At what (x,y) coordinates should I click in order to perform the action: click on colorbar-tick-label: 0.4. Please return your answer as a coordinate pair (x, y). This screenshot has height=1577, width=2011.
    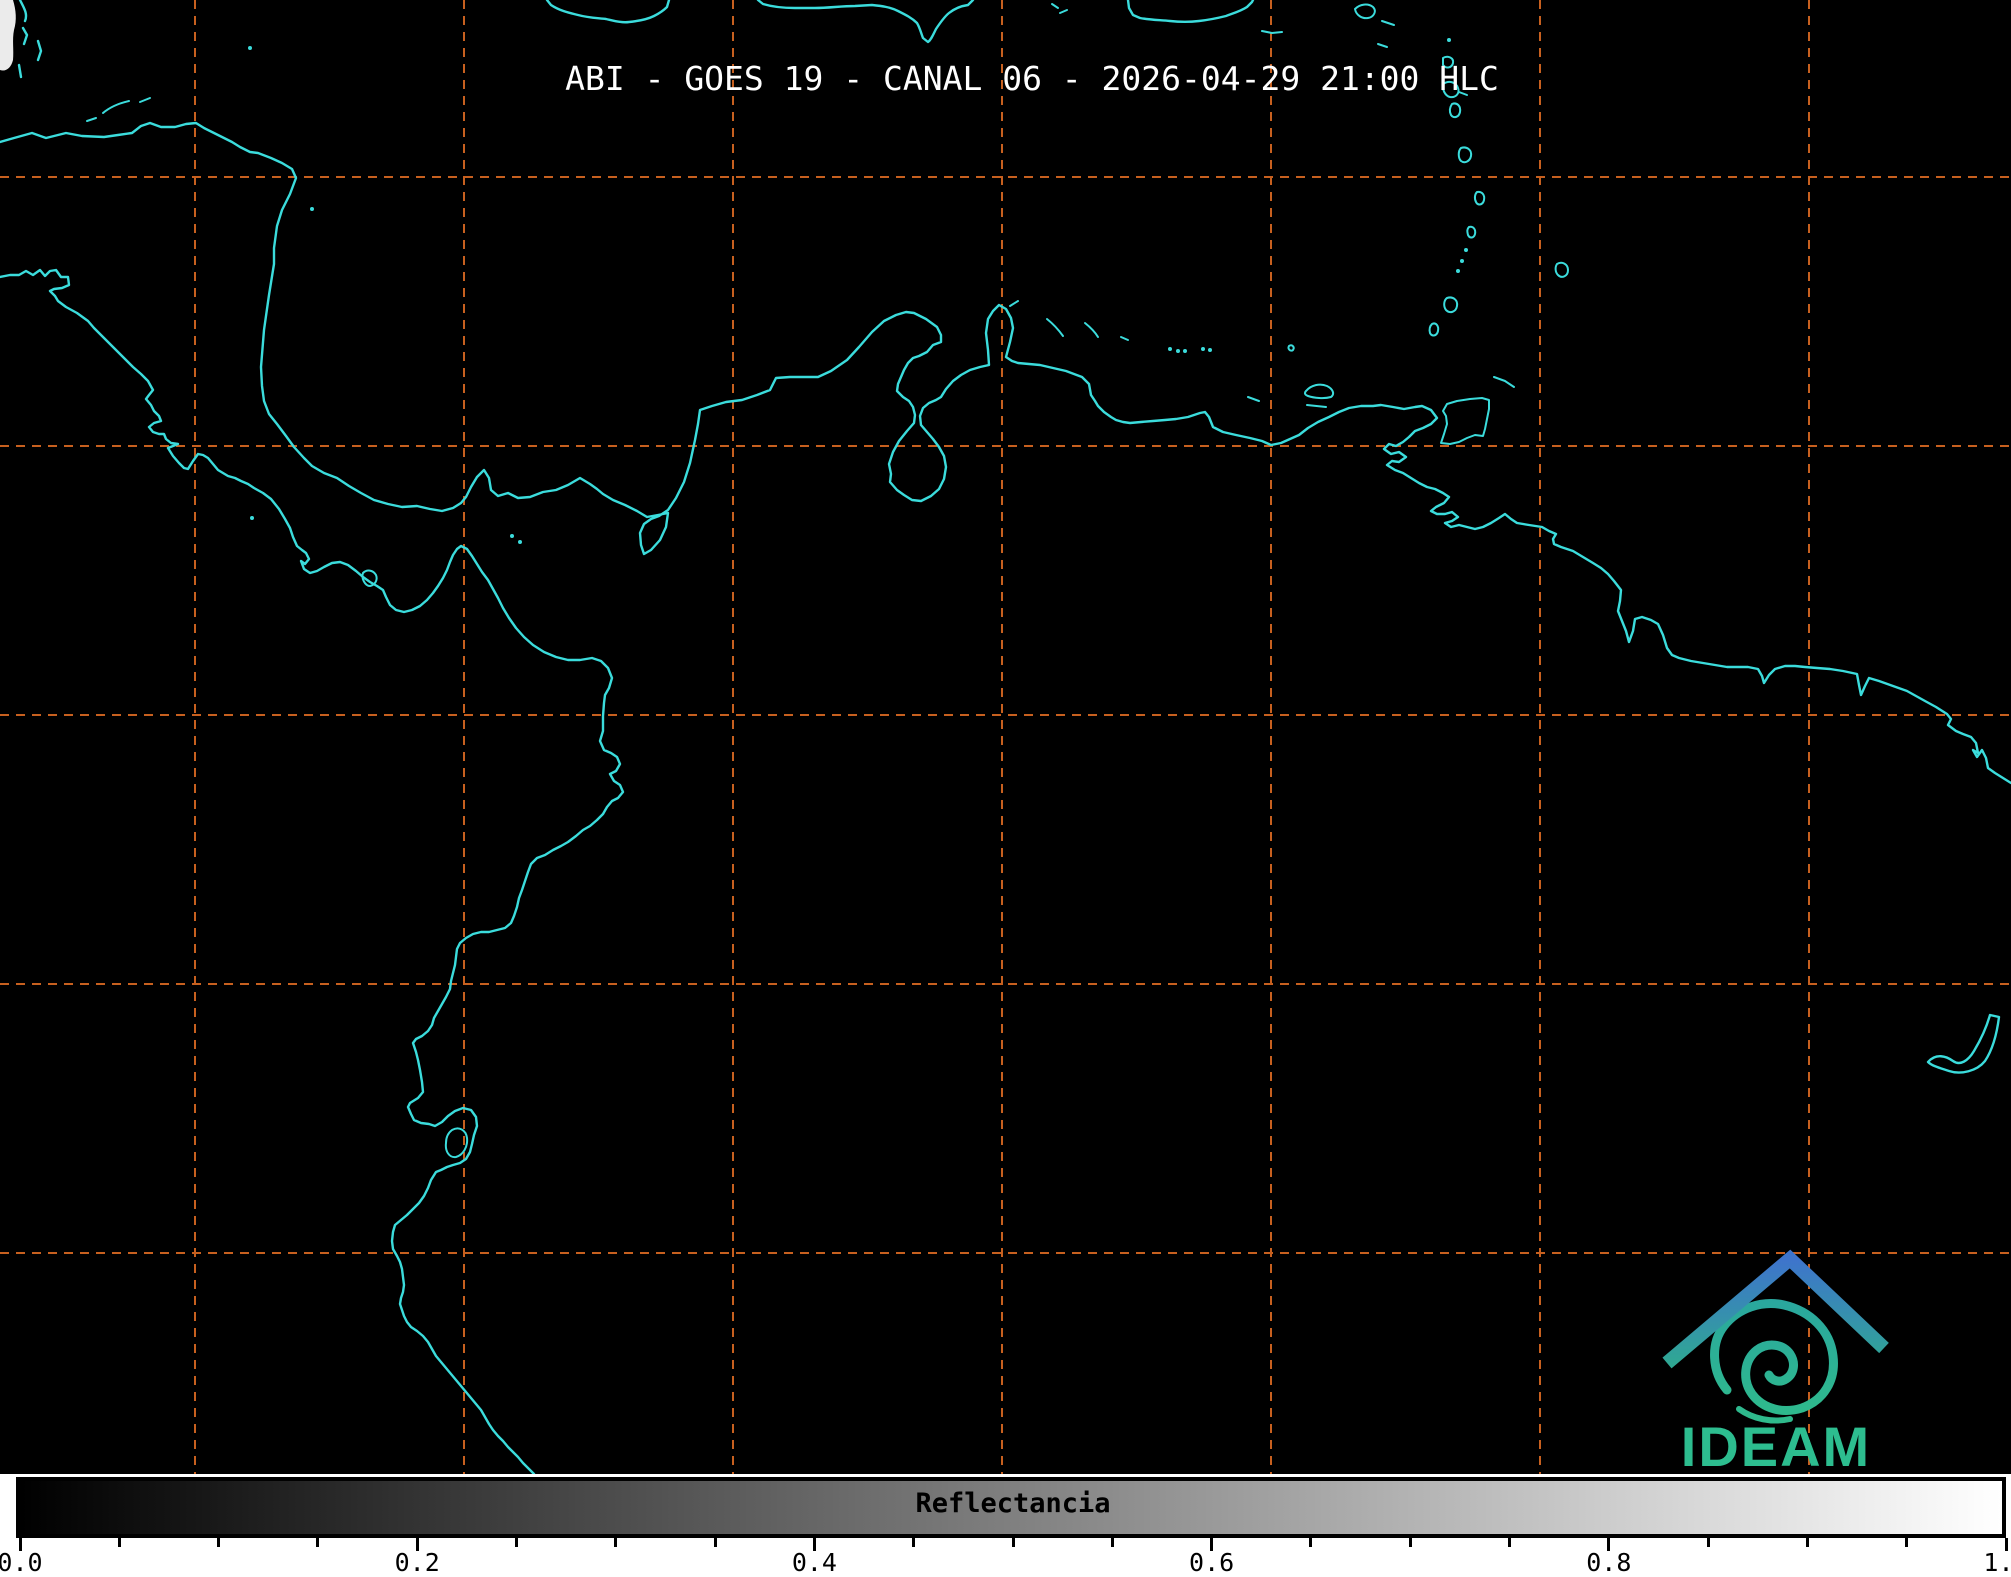
    Looking at the image, I should click on (814, 1562).